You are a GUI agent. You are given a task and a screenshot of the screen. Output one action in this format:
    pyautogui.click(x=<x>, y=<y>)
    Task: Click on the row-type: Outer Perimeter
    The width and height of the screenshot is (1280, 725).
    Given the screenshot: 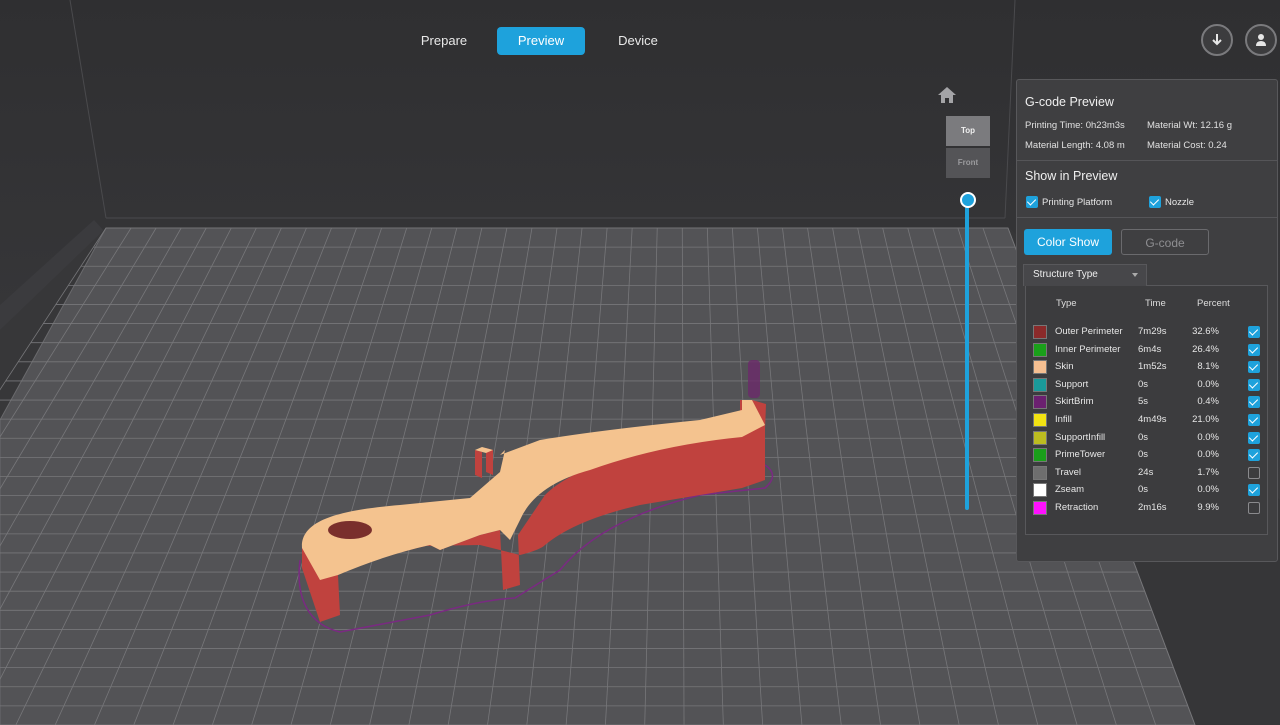 What is the action you would take?
    pyautogui.click(x=1089, y=331)
    